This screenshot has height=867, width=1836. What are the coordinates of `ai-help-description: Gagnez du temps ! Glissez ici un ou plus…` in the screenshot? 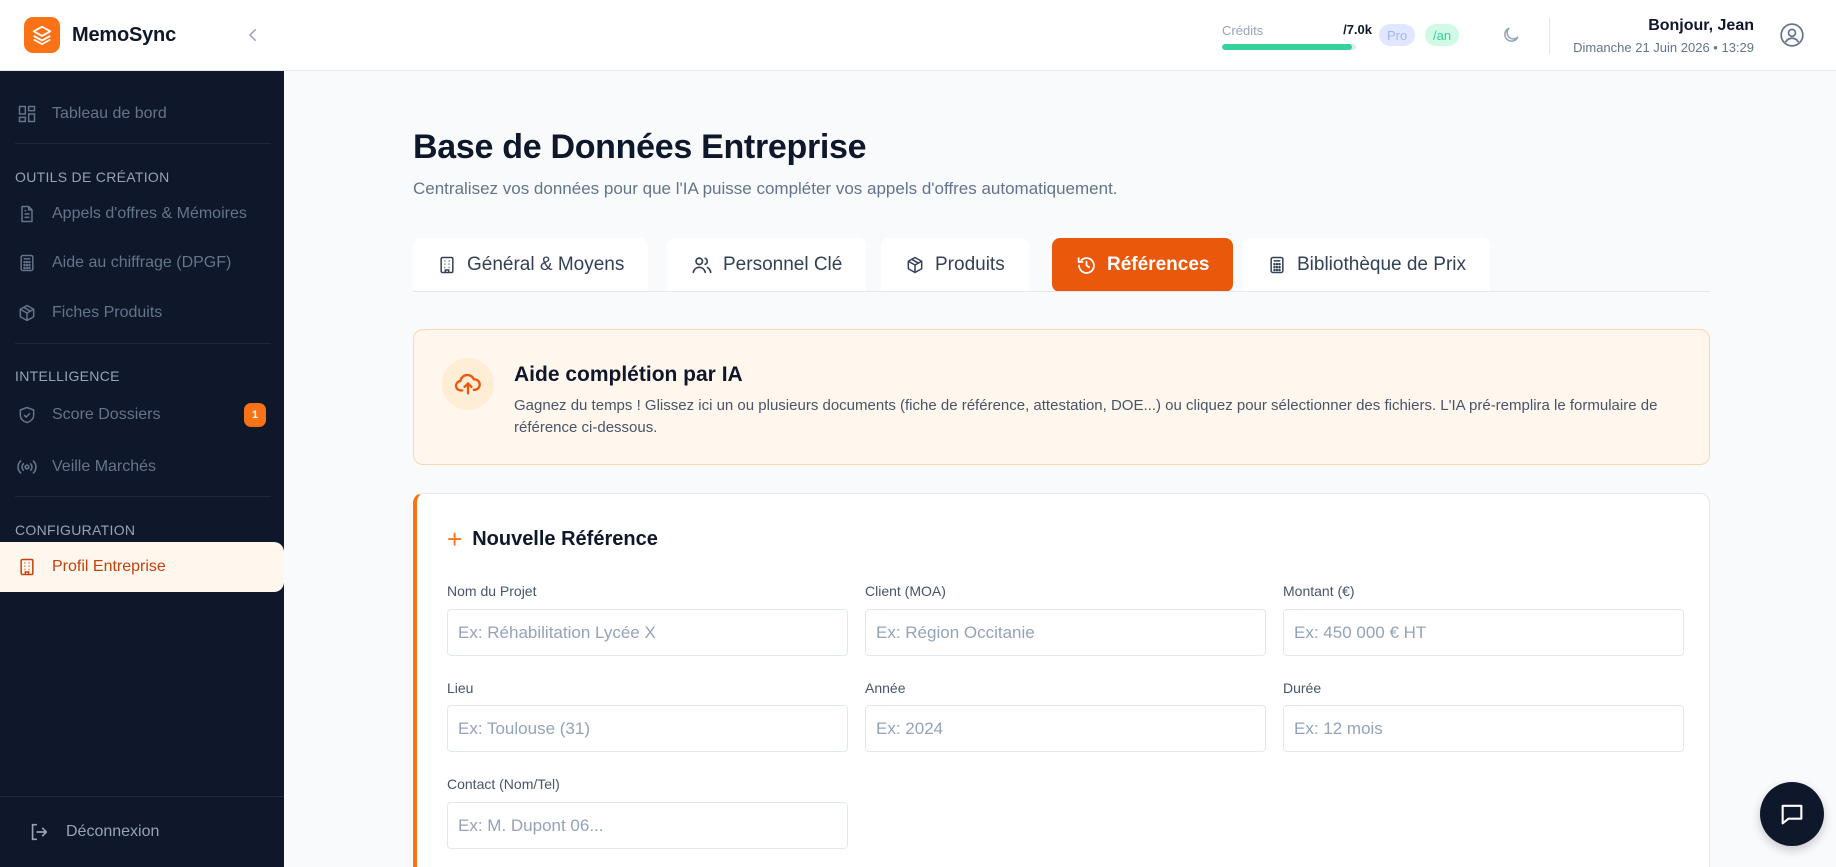 It's located at (1086, 416).